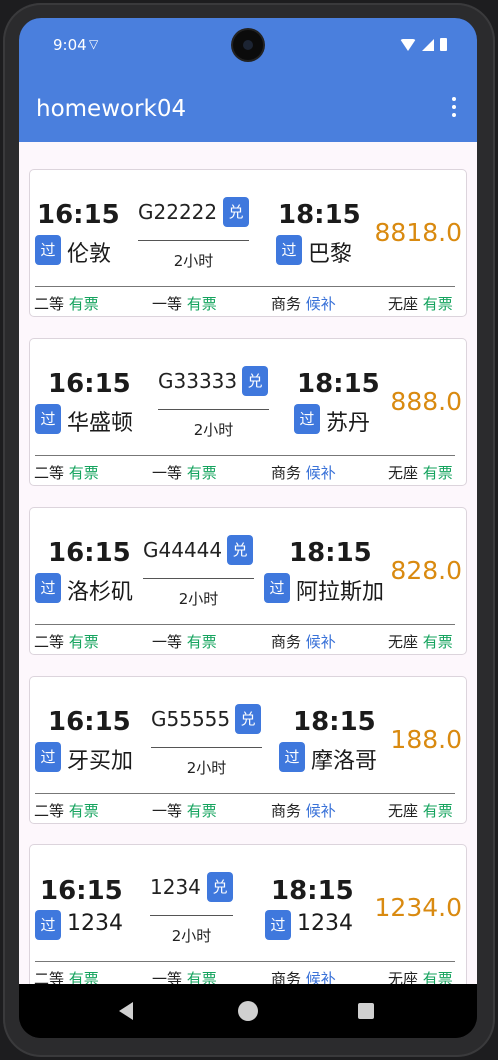 The height and width of the screenshot is (1060, 498). I want to click on cell-signal-icon, so click(428, 44).